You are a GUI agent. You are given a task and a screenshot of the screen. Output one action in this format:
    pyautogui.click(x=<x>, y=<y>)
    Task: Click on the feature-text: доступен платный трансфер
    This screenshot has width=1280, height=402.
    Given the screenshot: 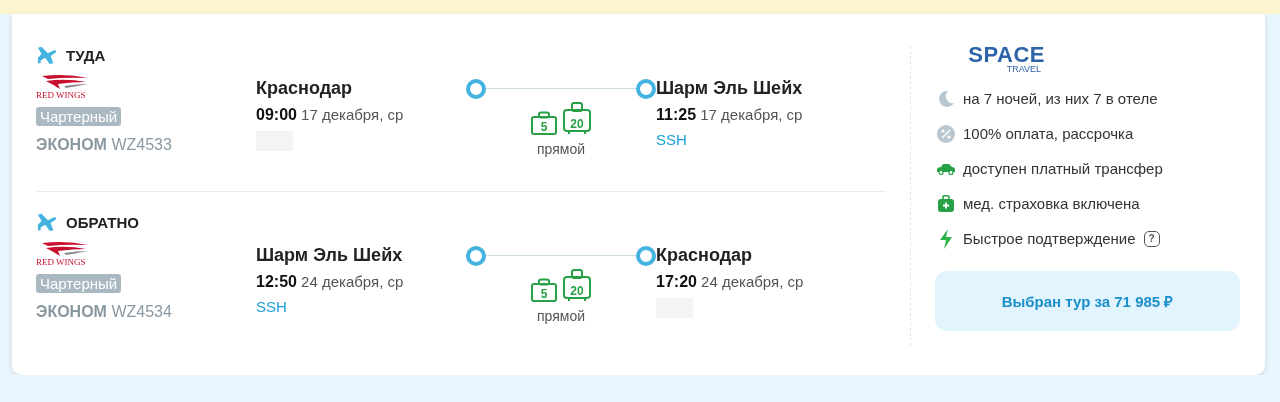 What is the action you would take?
    pyautogui.click(x=1063, y=168)
    